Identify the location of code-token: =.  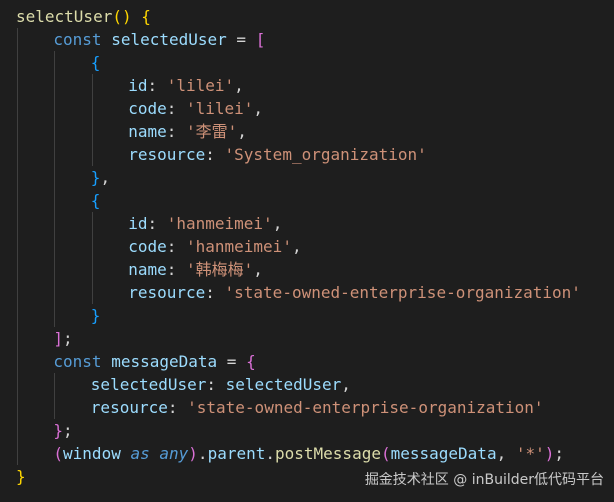
(232, 361).